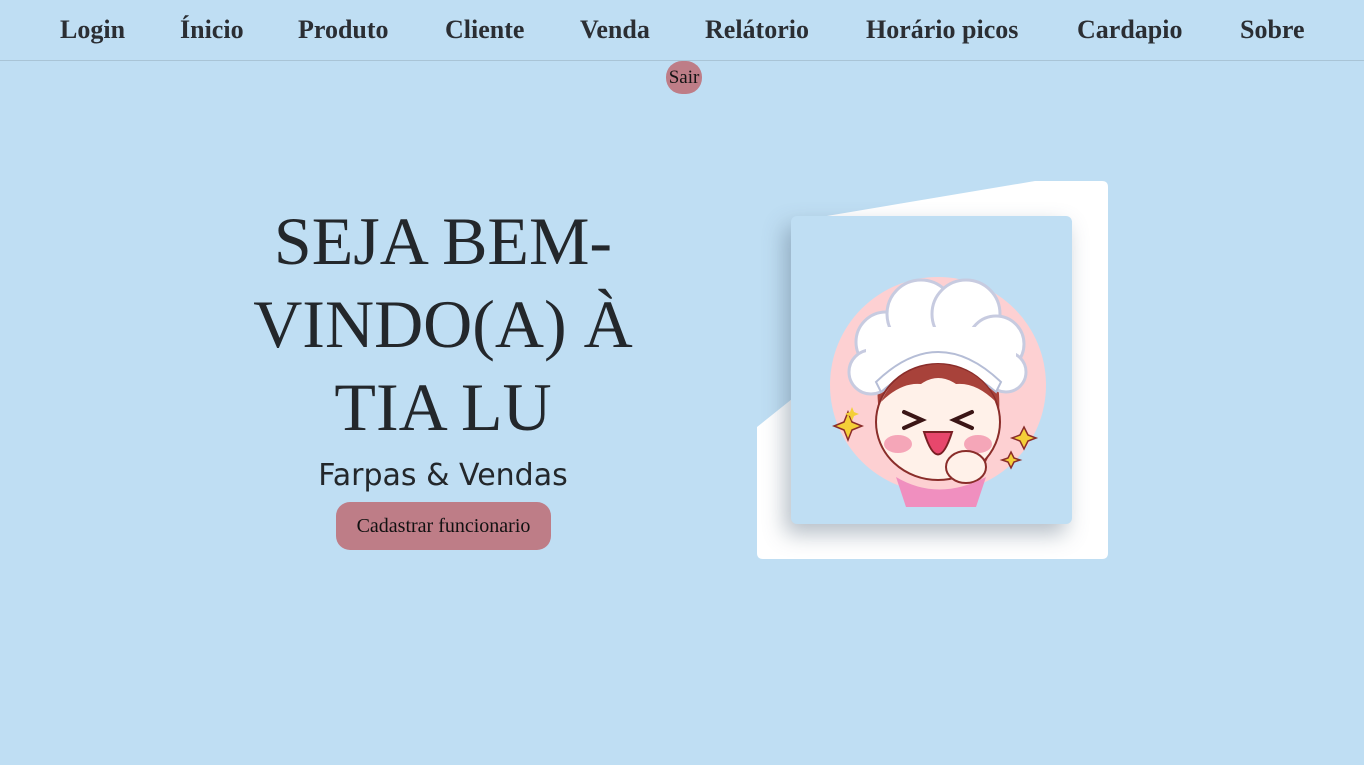  Describe the element at coordinates (1272, 30) in the screenshot. I see `nav-sobre: Sobre` at that location.